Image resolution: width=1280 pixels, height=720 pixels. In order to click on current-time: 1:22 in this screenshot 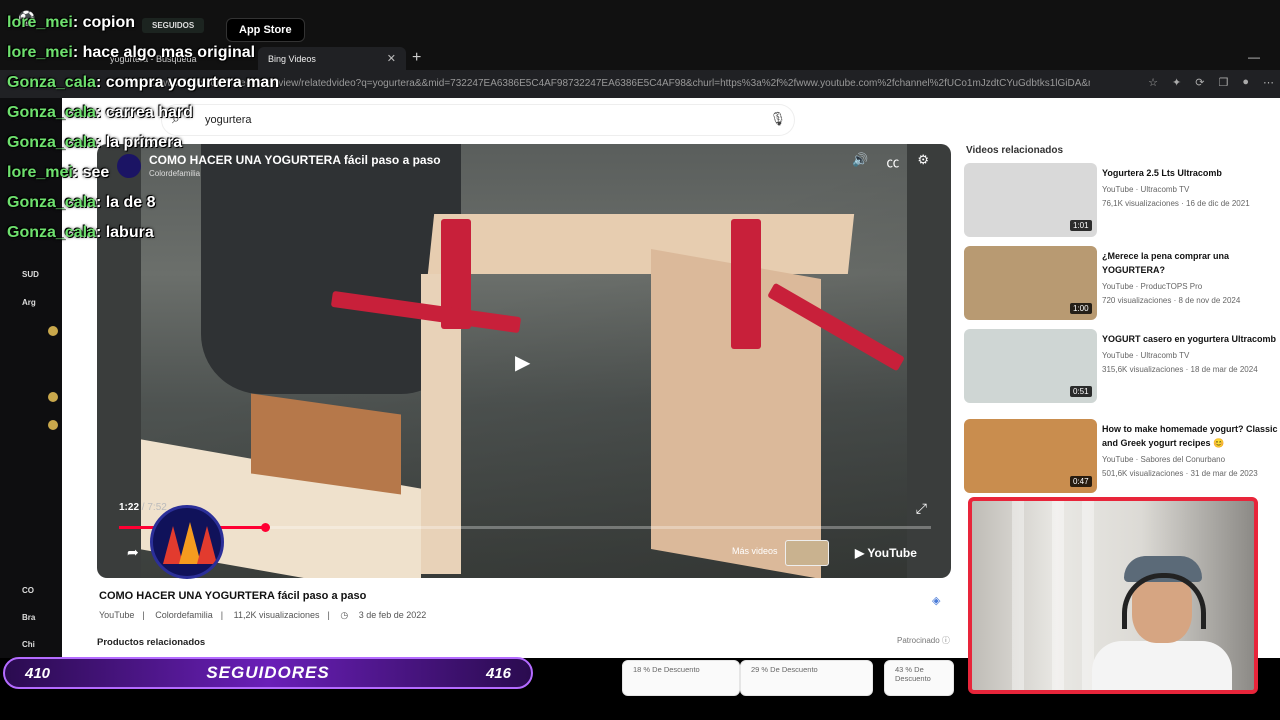, I will do `click(129, 507)`.